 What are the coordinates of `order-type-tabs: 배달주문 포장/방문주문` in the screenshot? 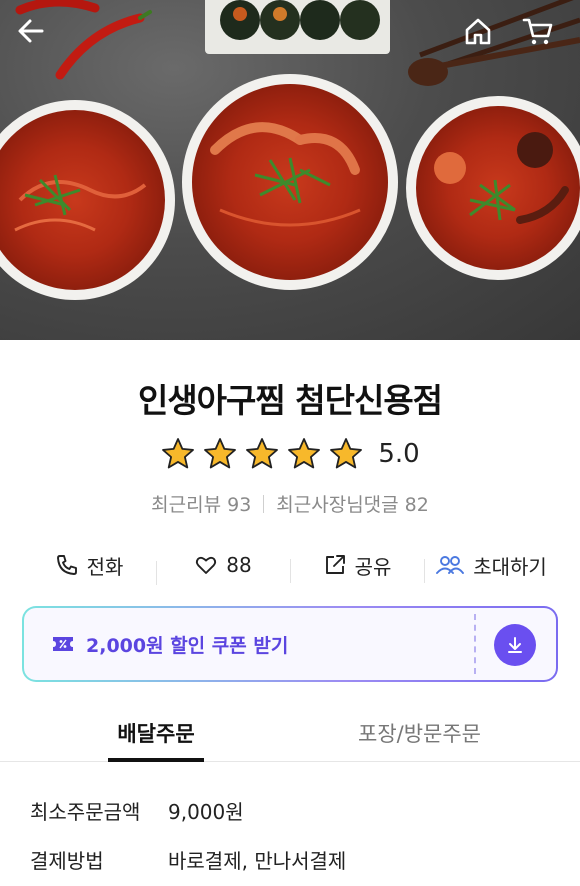 It's located at (290, 737).